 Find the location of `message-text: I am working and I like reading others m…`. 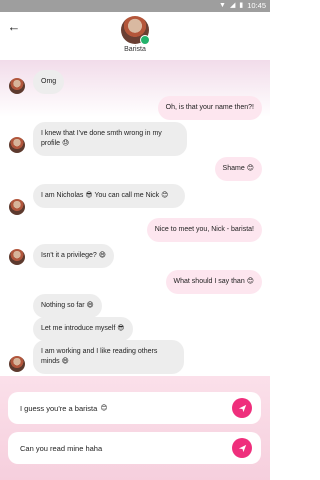

message-text: I am working and I like reading others m… is located at coordinates (99, 356).